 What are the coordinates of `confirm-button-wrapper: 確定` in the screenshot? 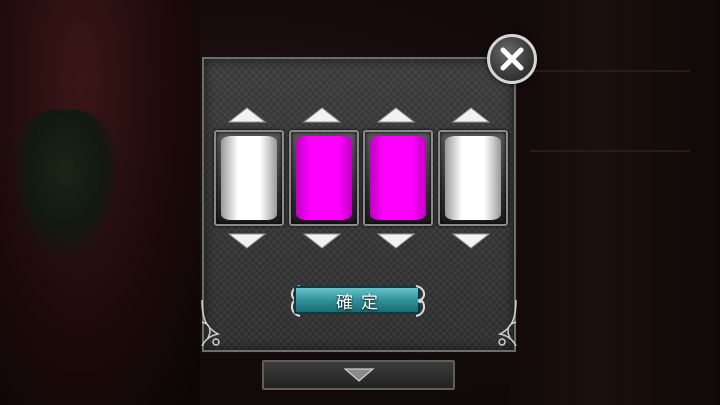 It's located at (358, 301).